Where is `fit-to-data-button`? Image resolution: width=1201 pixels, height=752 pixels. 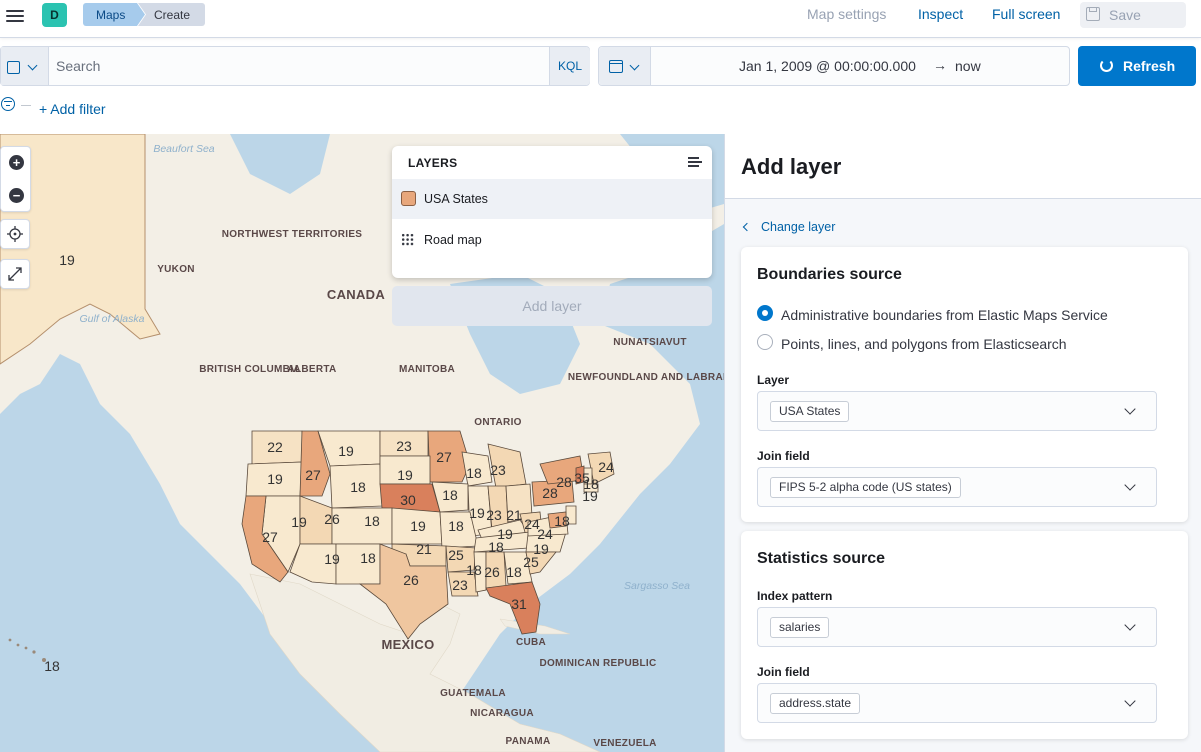 fit-to-data-button is located at coordinates (15, 274).